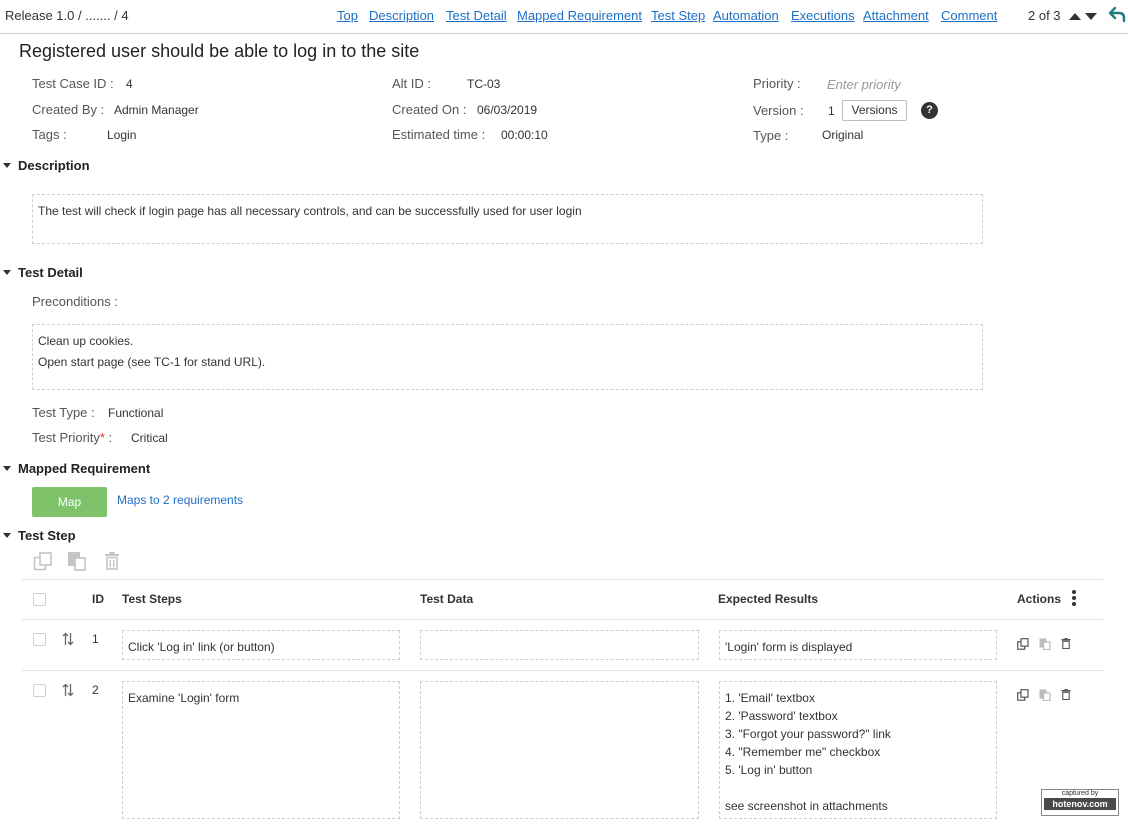 This screenshot has width=1128, height=825. What do you see at coordinates (803, 752) in the screenshot?
I see `expected-line: 4. "Remember me" checkbox` at bounding box center [803, 752].